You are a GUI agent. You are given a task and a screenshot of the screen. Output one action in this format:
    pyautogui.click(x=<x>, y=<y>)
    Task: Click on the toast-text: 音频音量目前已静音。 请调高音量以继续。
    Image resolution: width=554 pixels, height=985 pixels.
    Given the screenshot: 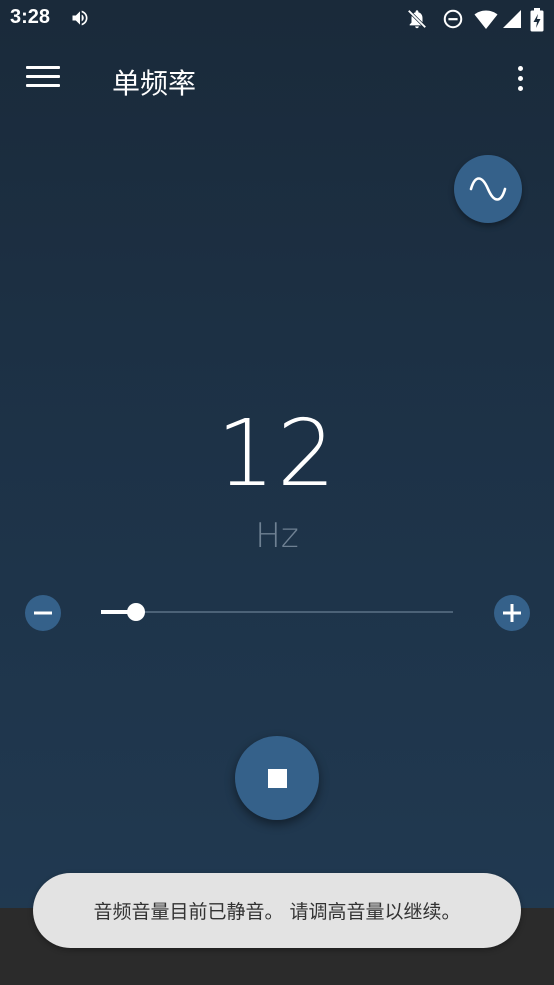 What is the action you would take?
    pyautogui.click(x=277, y=912)
    